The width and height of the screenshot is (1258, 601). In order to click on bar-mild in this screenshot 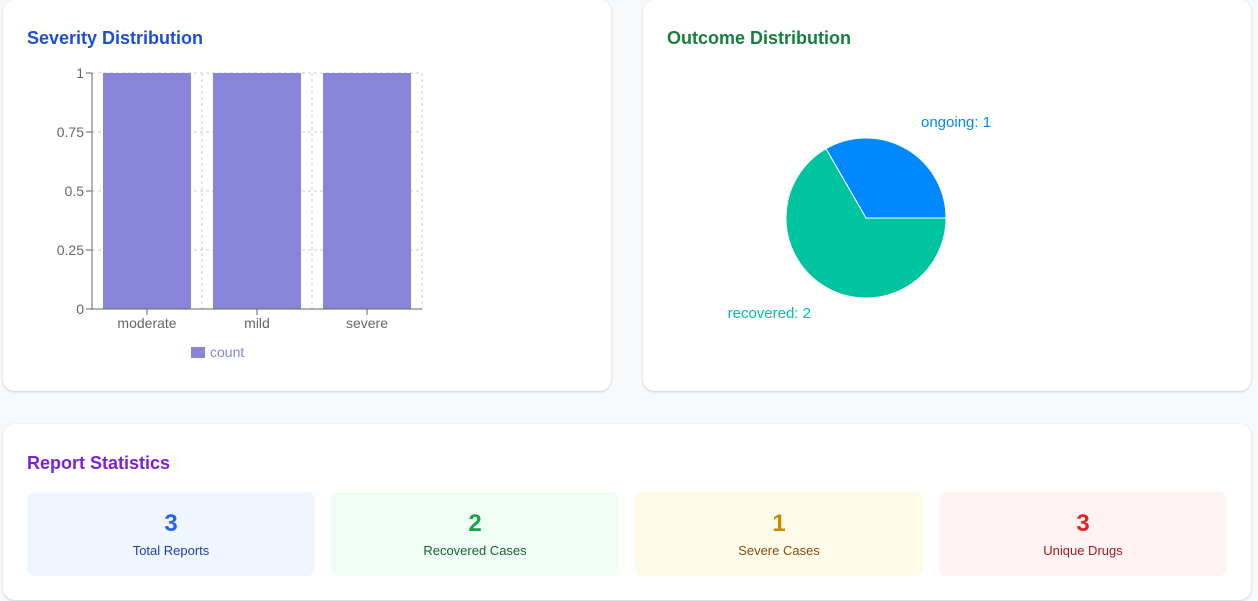, I will do `click(257, 191)`.